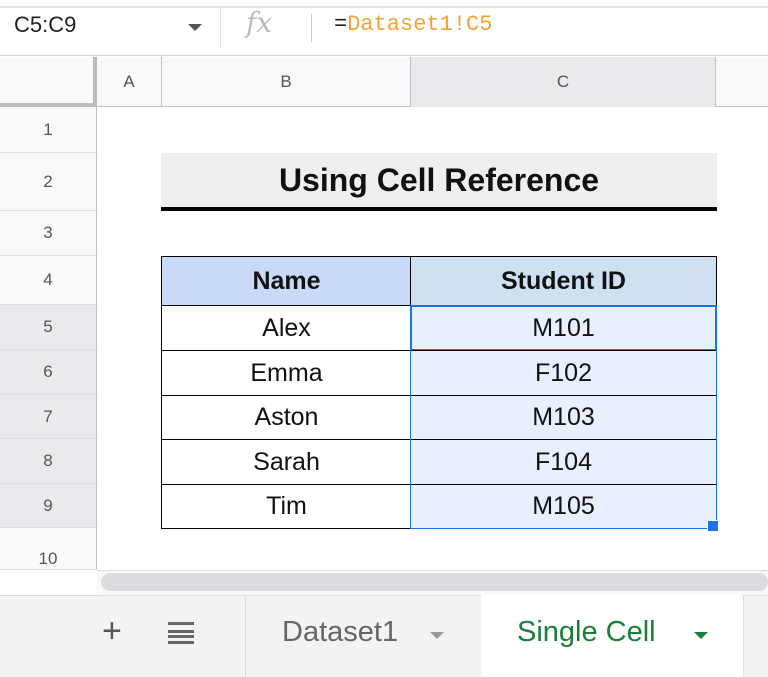 This screenshot has height=677, width=768. I want to click on formula-reference: Dataset1!C5, so click(420, 24).